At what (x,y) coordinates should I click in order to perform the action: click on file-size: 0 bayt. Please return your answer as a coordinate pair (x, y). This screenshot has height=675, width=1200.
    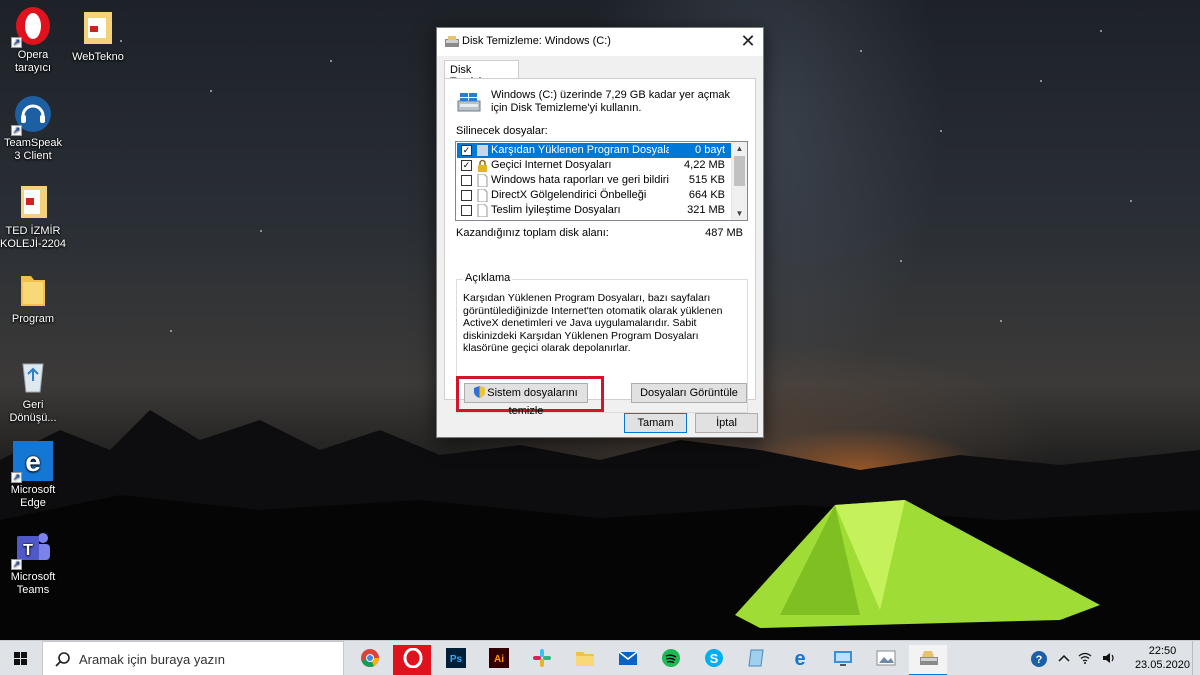
    Looking at the image, I should click on (710, 150).